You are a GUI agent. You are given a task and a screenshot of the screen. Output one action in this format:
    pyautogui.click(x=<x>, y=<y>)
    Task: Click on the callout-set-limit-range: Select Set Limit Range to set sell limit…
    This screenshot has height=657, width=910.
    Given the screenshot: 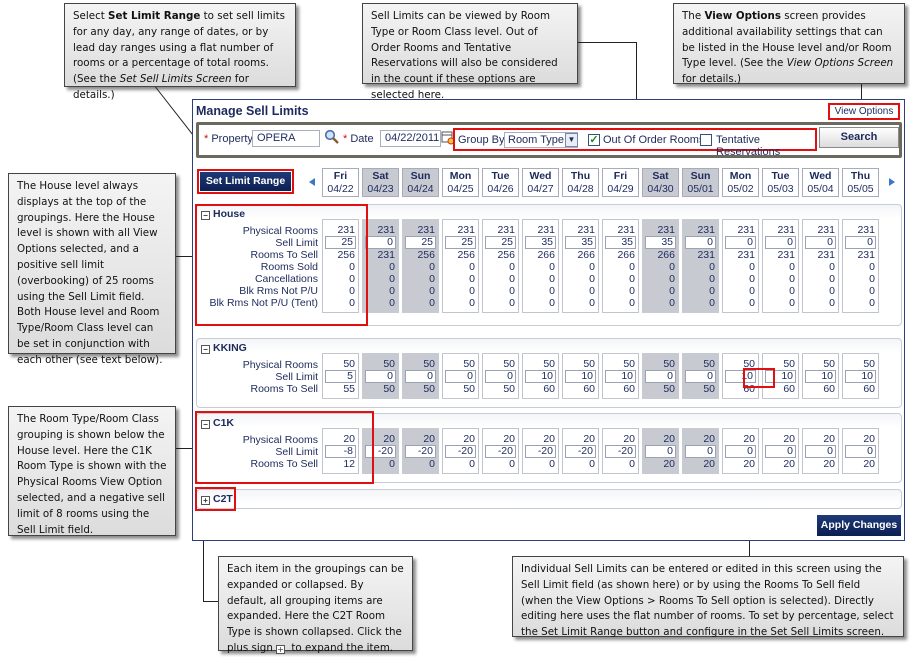 What is the action you would take?
    pyautogui.click(x=180, y=52)
    